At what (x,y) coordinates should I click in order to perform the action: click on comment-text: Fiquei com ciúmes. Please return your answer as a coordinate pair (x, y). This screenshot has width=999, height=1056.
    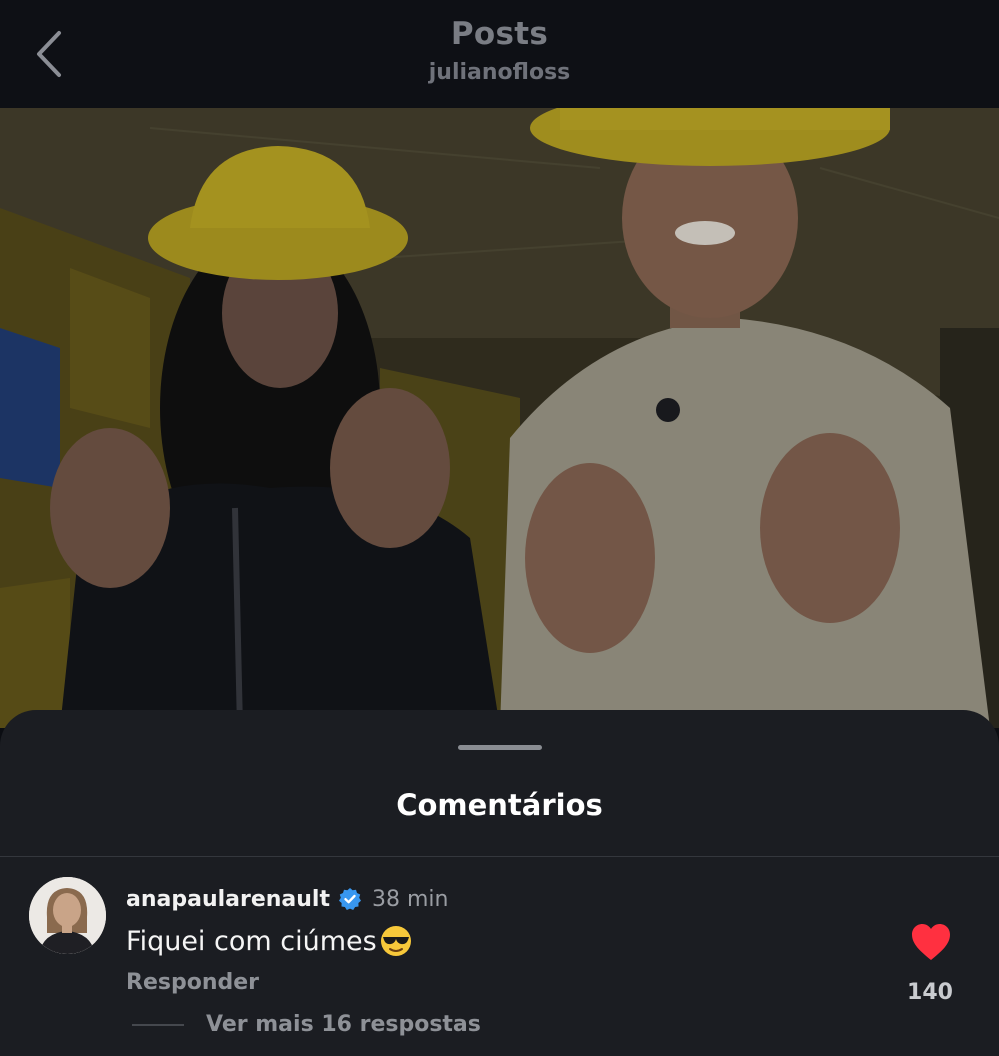
    Looking at the image, I should click on (251, 941).